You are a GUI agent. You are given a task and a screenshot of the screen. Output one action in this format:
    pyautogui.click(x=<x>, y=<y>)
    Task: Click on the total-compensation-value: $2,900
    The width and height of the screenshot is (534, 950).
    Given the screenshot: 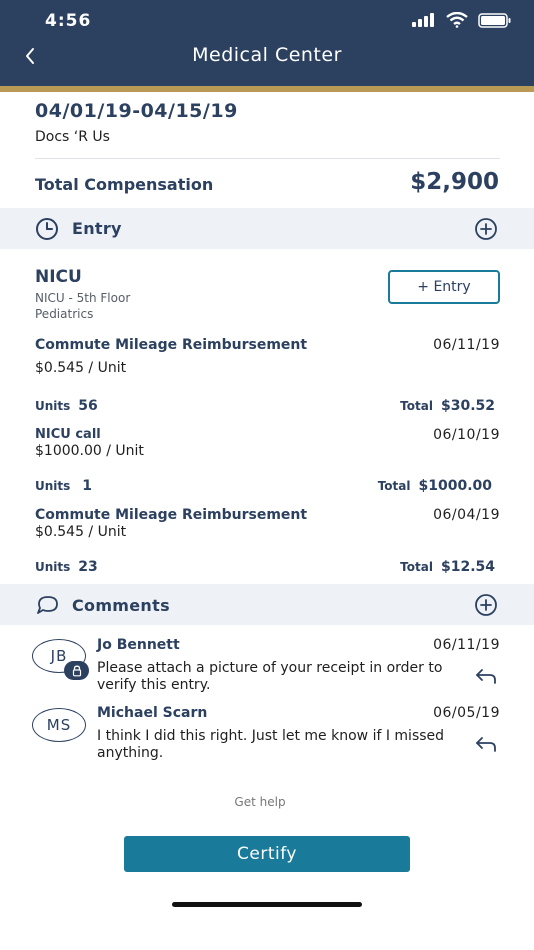 What is the action you would take?
    pyautogui.click(x=454, y=182)
    